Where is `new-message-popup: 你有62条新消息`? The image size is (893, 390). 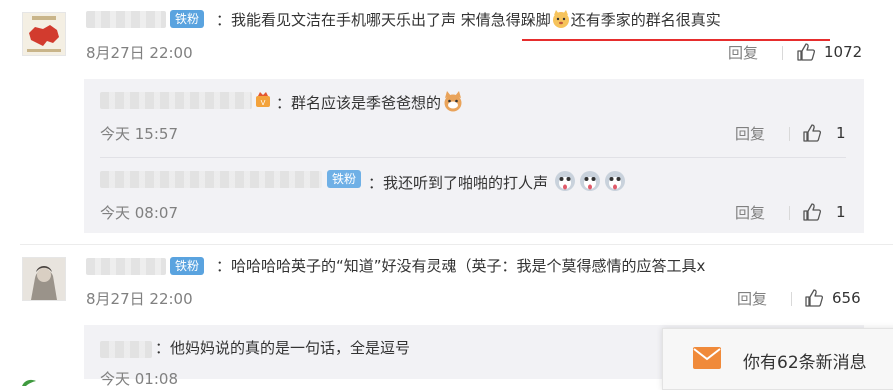
new-message-popup: 你有62条新消息 is located at coordinates (777, 359).